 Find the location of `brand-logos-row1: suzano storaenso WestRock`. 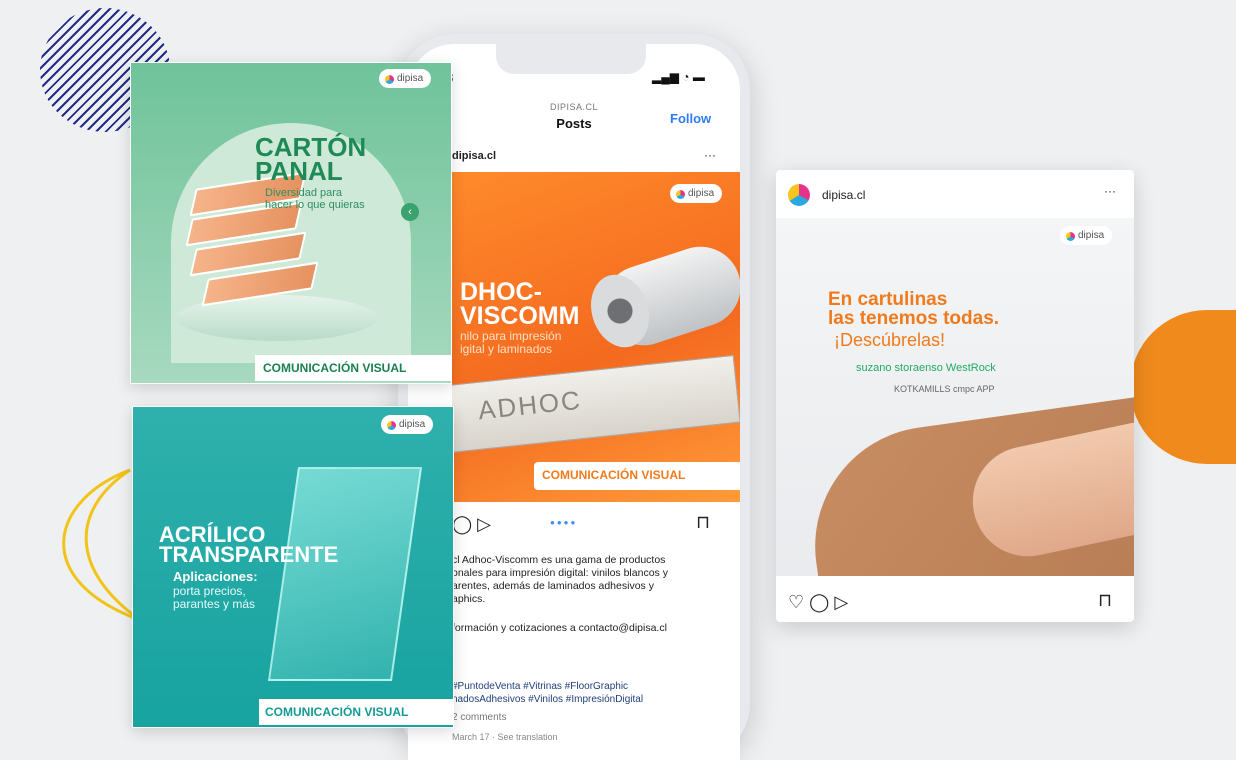

brand-logos-row1: suzano storaenso WestRock is located at coordinates (926, 368).